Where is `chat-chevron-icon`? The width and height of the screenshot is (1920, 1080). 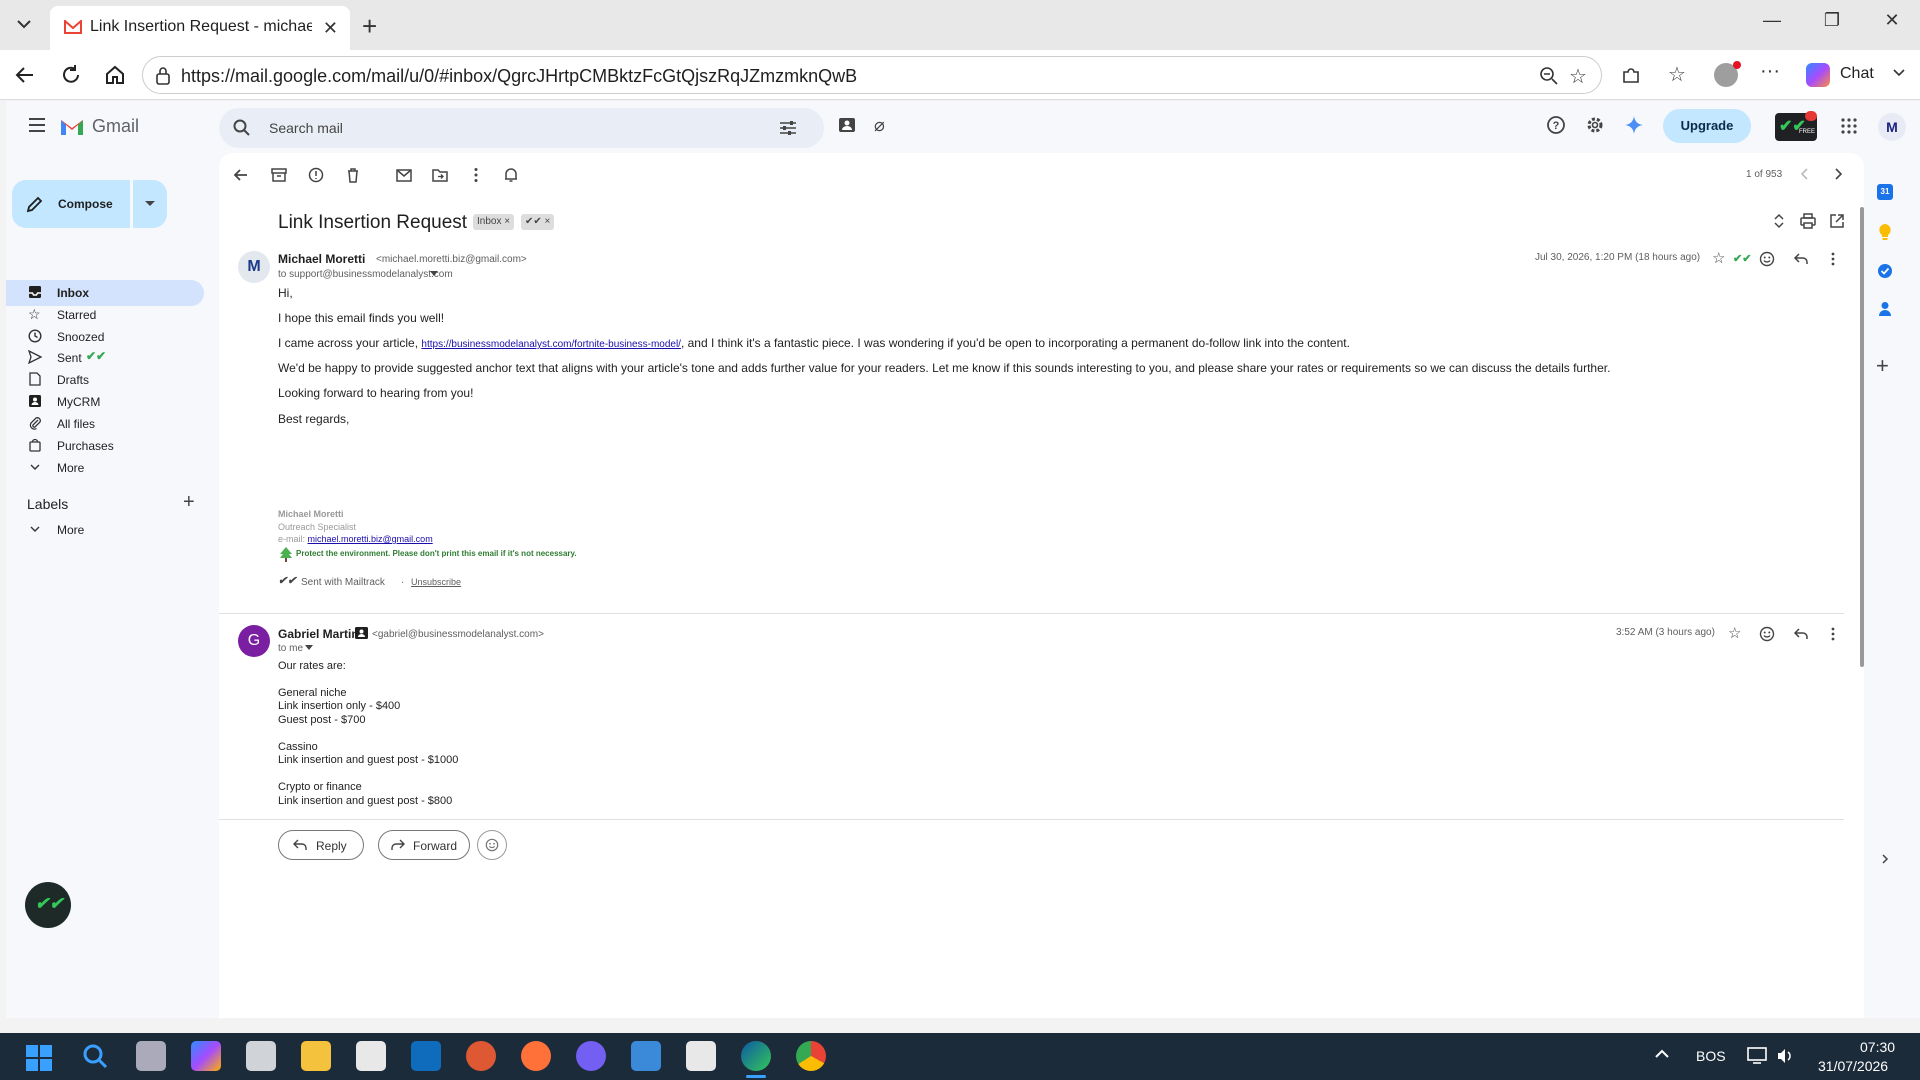
chat-chevron-icon is located at coordinates (1899, 73).